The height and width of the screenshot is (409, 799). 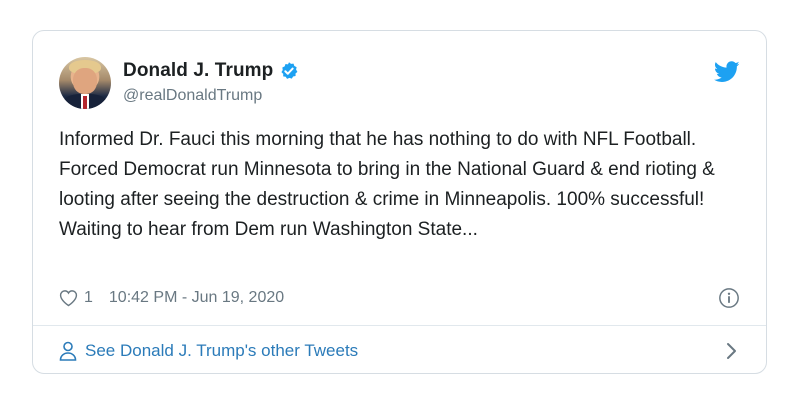 I want to click on author-avatar, so click(x=85, y=83).